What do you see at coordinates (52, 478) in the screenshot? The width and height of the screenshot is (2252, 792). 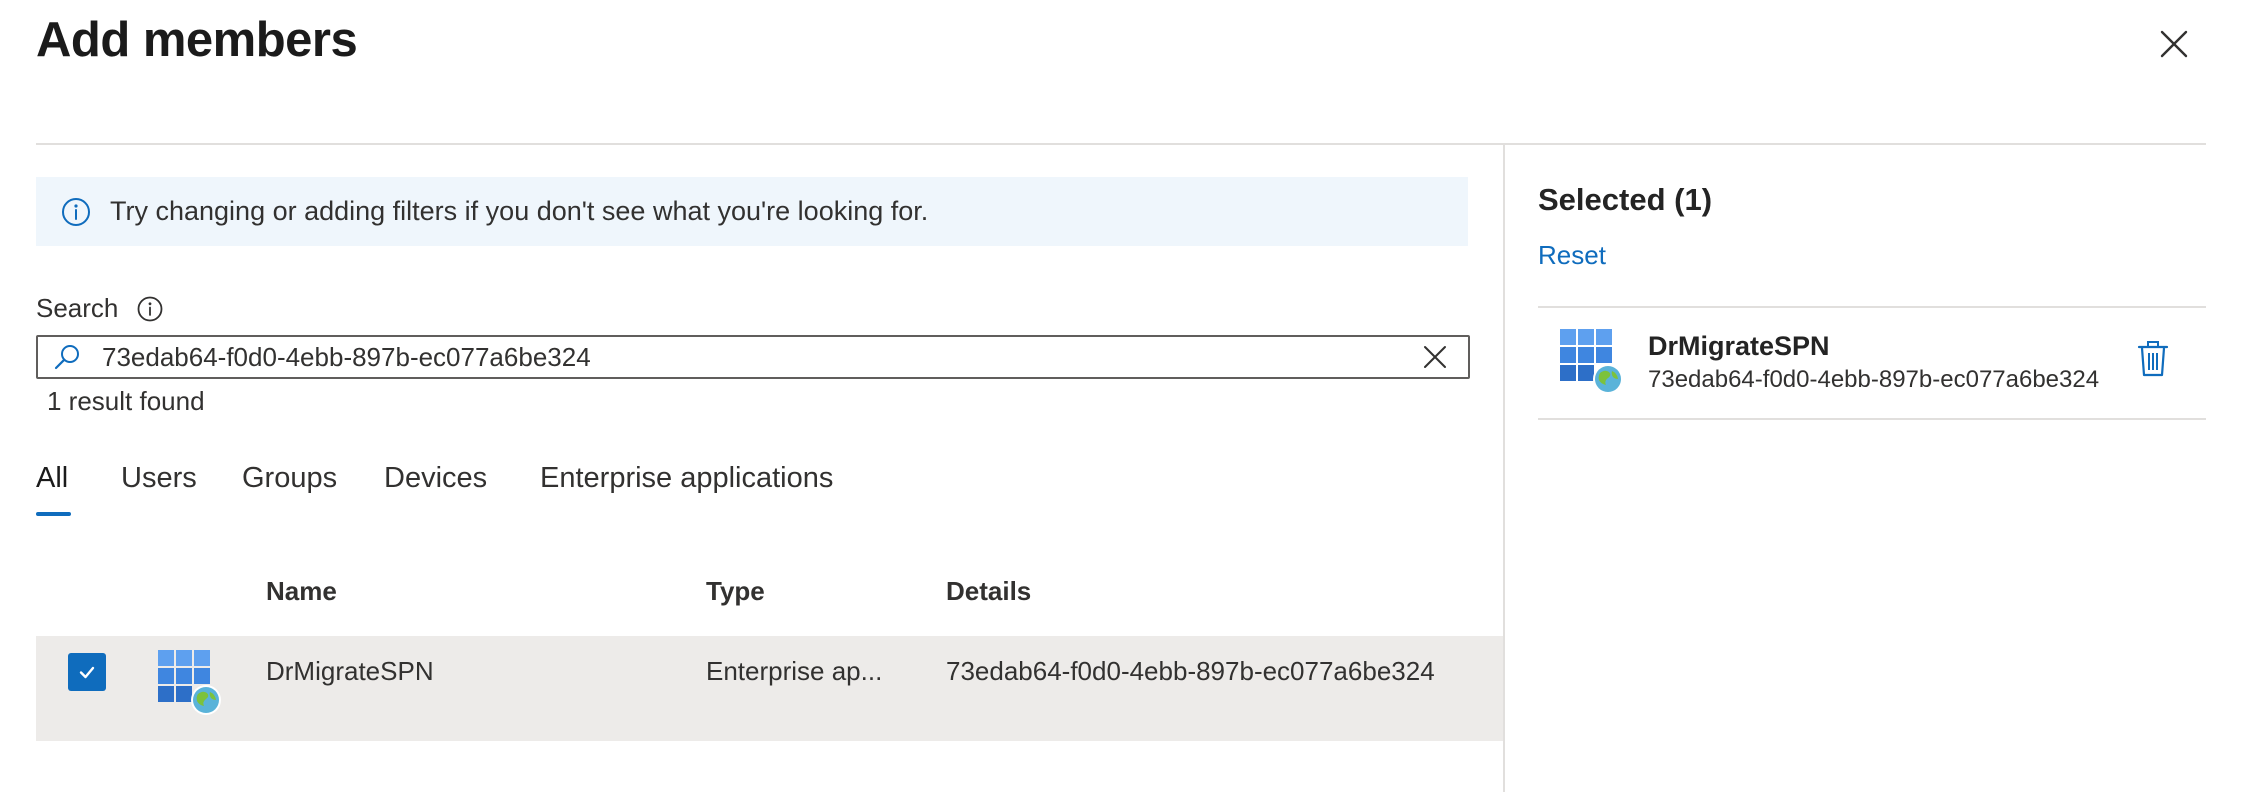 I see `tab-all: All` at bounding box center [52, 478].